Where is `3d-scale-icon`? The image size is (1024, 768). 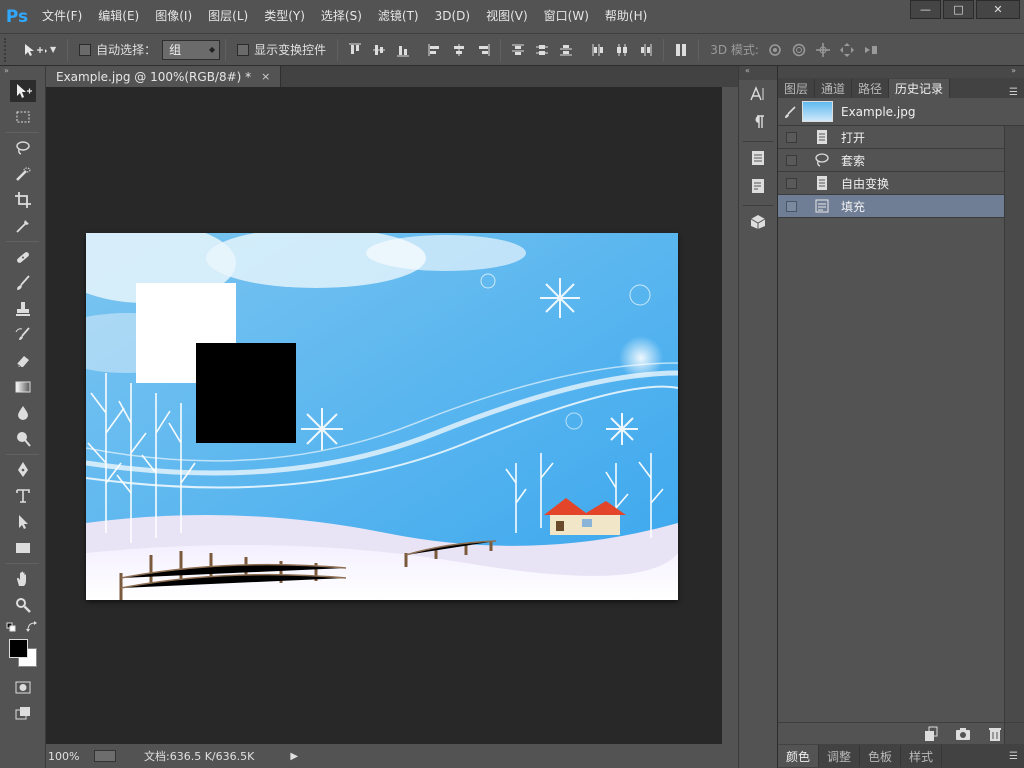
3d-scale-icon is located at coordinates (871, 50).